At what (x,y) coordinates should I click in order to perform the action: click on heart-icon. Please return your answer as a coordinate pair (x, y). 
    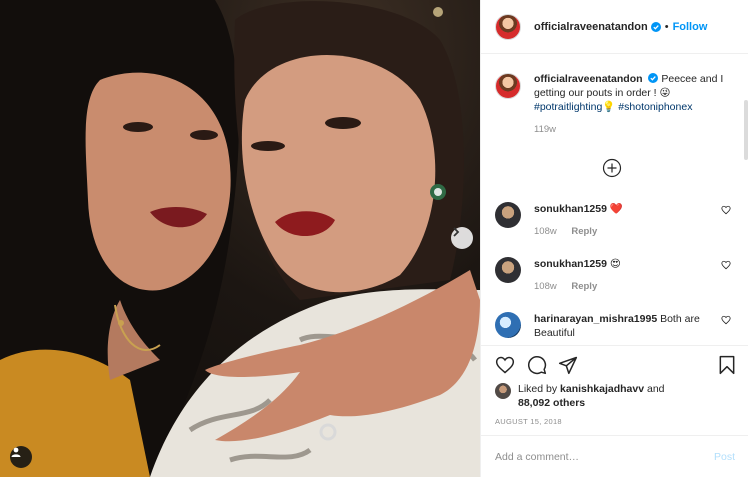
    Looking at the image, I should click on (505, 365).